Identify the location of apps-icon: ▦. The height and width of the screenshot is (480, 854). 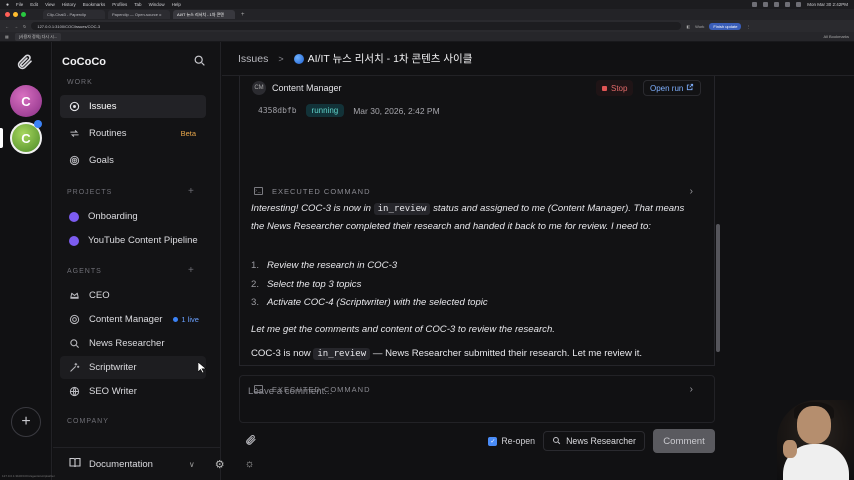
(7, 36).